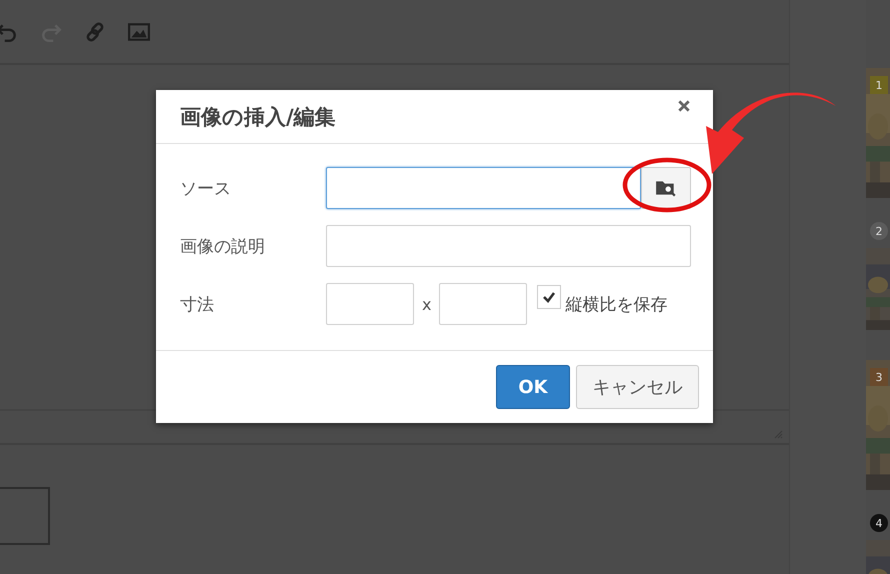 This screenshot has height=574, width=890. What do you see at coordinates (483, 188) in the screenshot?
I see `source-field` at bounding box center [483, 188].